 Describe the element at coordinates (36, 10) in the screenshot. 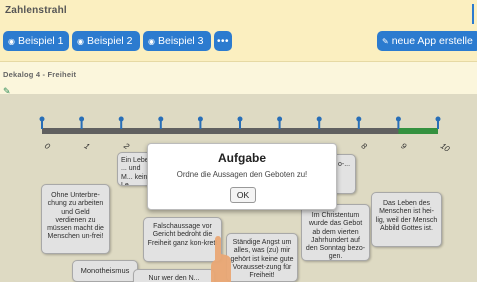

I see `app-title: Zahlenstrahl` at that location.